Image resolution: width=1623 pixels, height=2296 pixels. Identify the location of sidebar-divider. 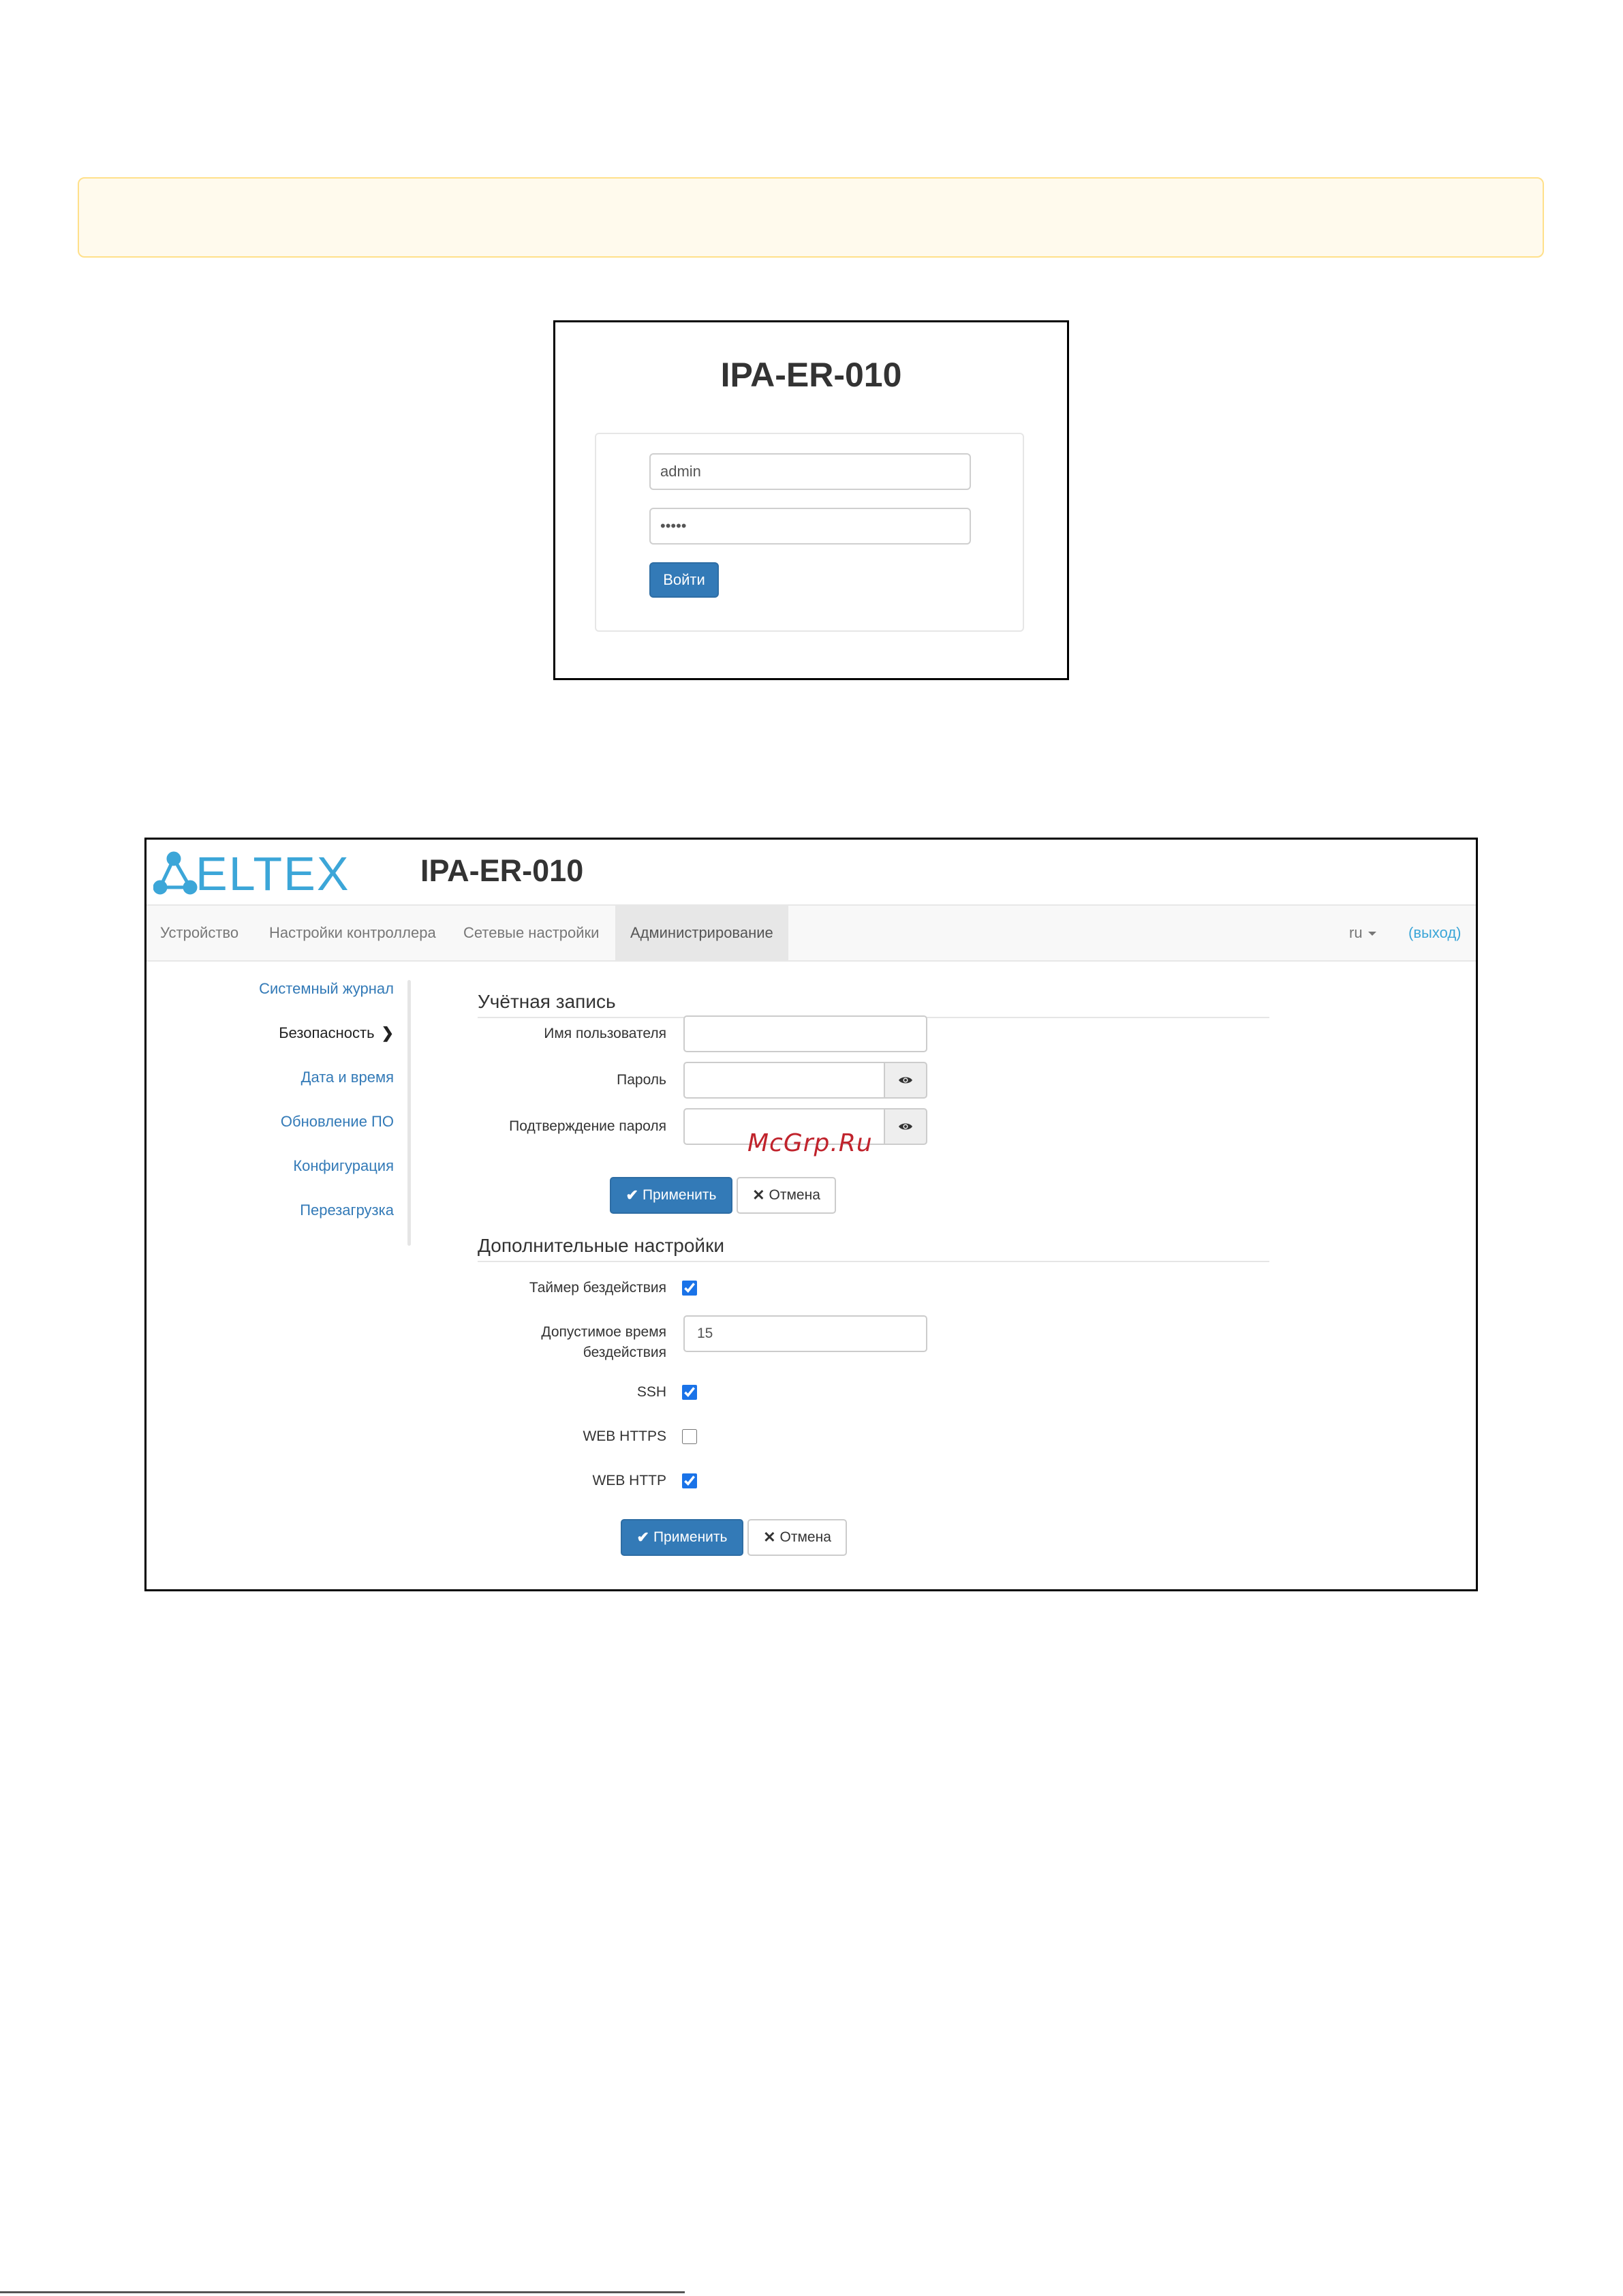
(409, 1113).